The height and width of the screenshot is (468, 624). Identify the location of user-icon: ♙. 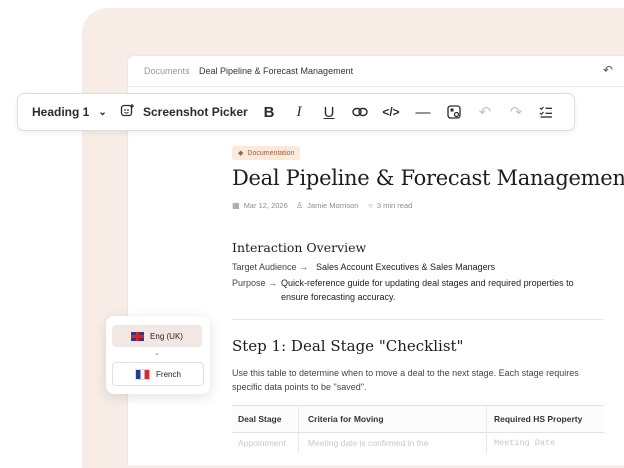
(300, 205).